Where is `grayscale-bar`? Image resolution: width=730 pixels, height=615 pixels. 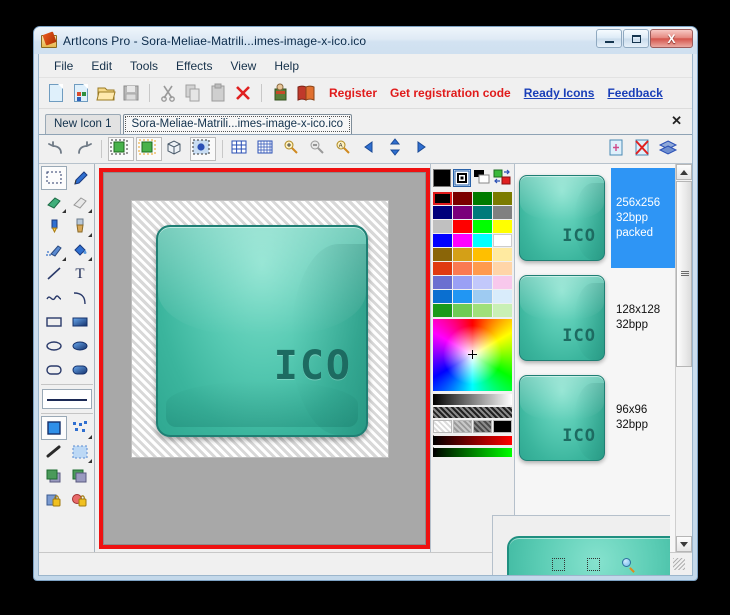
grayscale-bar is located at coordinates (472, 399).